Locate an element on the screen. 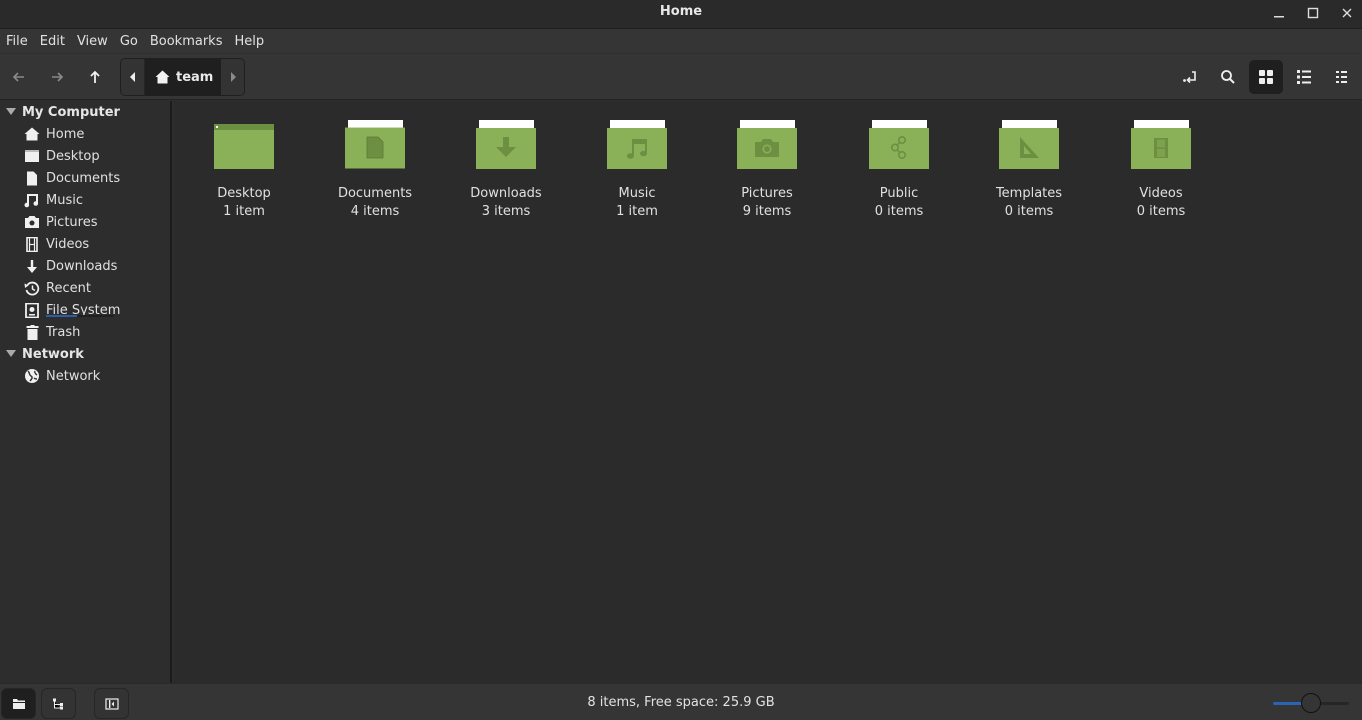 The height and width of the screenshot is (720, 1362). sidebar-item-trash: Trash is located at coordinates (96, 332).